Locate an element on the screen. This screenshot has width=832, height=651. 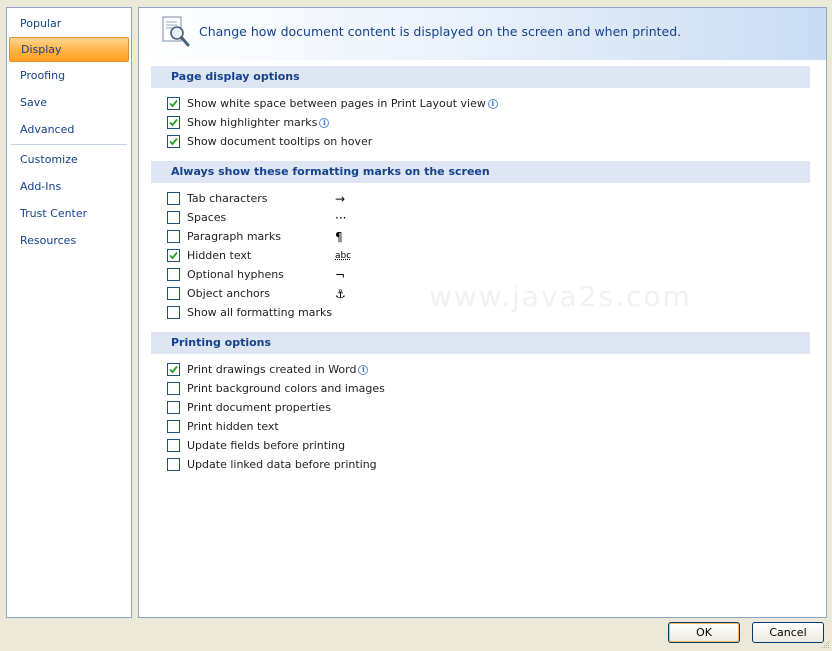
option-label: Print background colors and images is located at coordinates (286, 388).